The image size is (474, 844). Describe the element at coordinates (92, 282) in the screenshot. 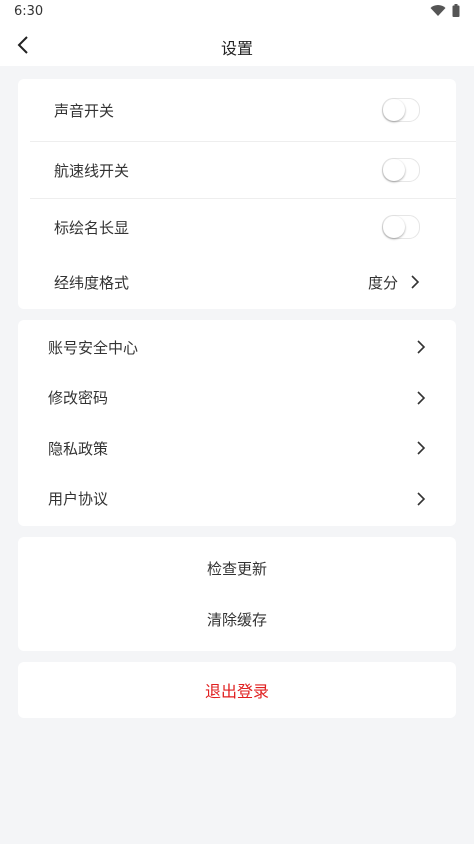

I see `coordinate-format-label: 经纬度格式` at that location.